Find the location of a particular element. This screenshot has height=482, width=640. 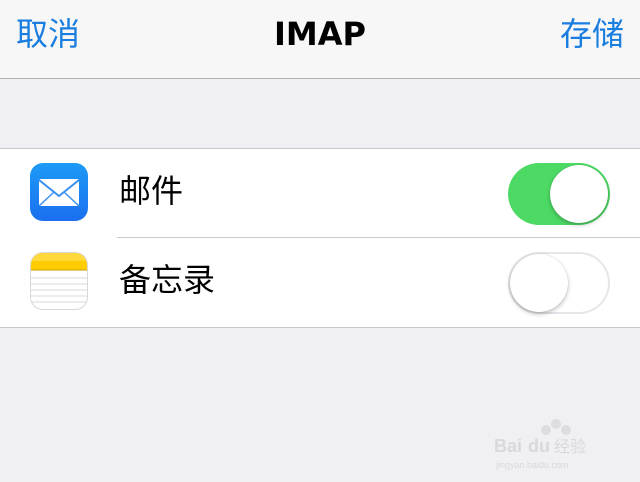

svg-text: du is located at coordinates (539, 446).